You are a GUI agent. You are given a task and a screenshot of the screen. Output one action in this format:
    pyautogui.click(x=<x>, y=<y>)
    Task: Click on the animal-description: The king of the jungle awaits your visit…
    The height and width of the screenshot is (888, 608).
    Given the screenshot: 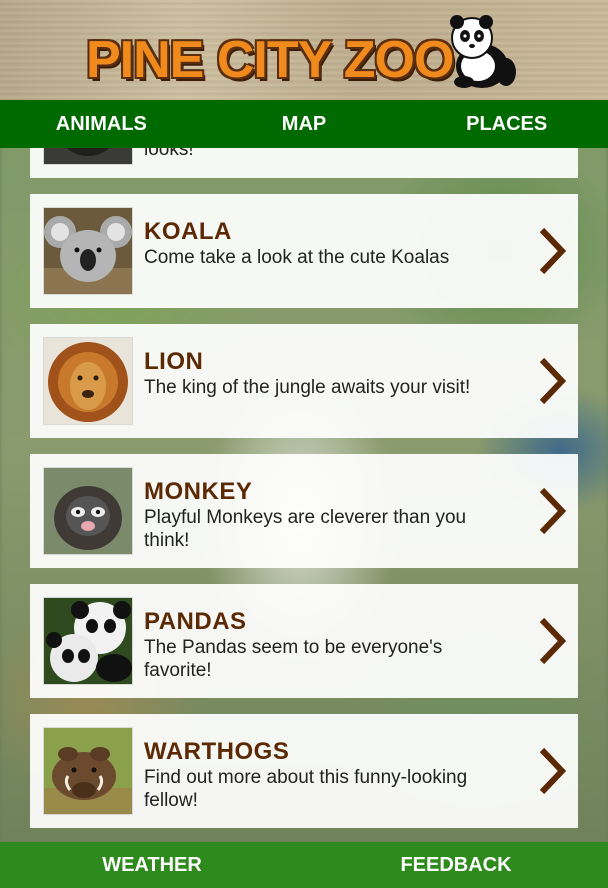 What is the action you would take?
    pyautogui.click(x=307, y=387)
    